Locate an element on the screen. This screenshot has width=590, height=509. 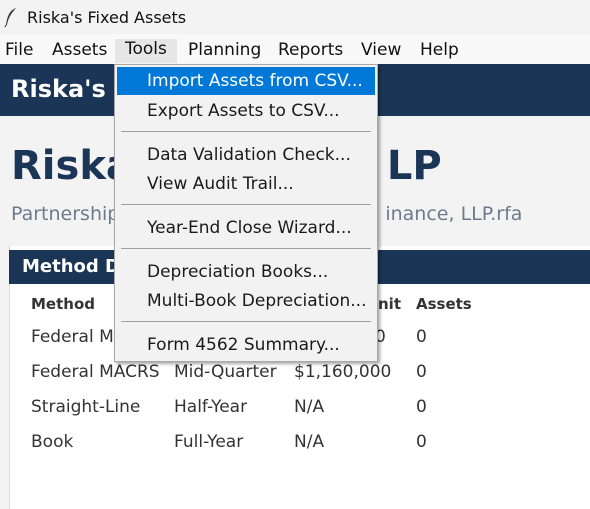
row4-limit: N/A is located at coordinates (309, 442).